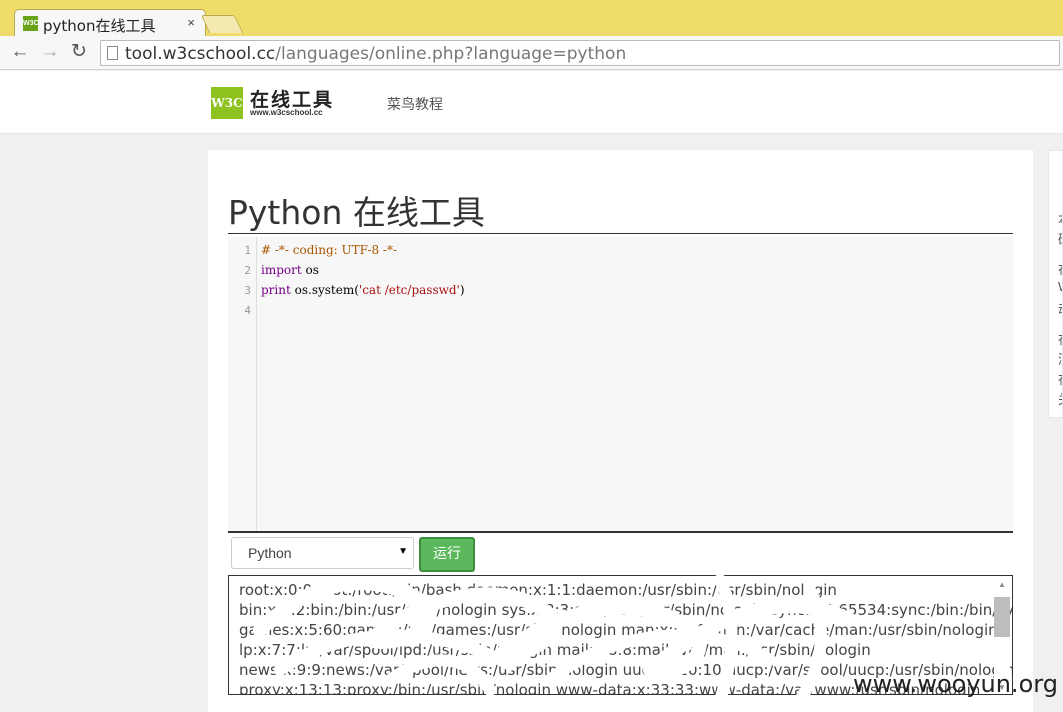  Describe the element at coordinates (531, 102) in the screenshot. I see `site-header: W3C 在线工具 www.w3cschool.cc 菜鸟教程` at that location.